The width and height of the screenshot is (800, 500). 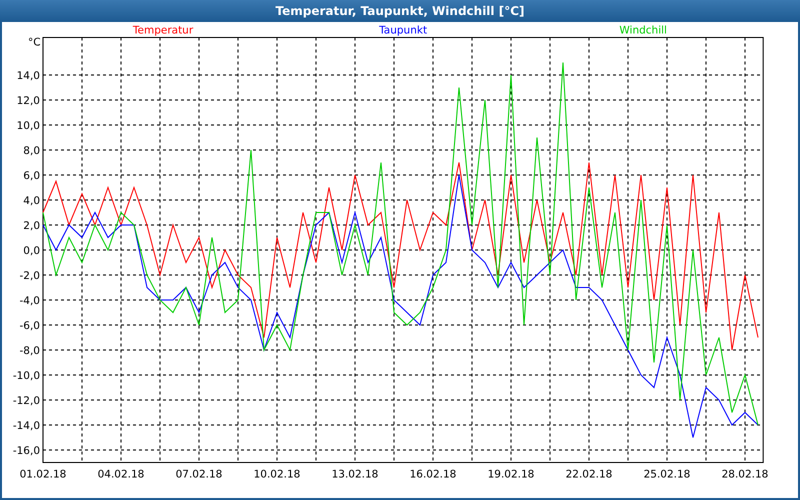 I want to click on x-tick-label: 25.02.18, so click(x=667, y=474).